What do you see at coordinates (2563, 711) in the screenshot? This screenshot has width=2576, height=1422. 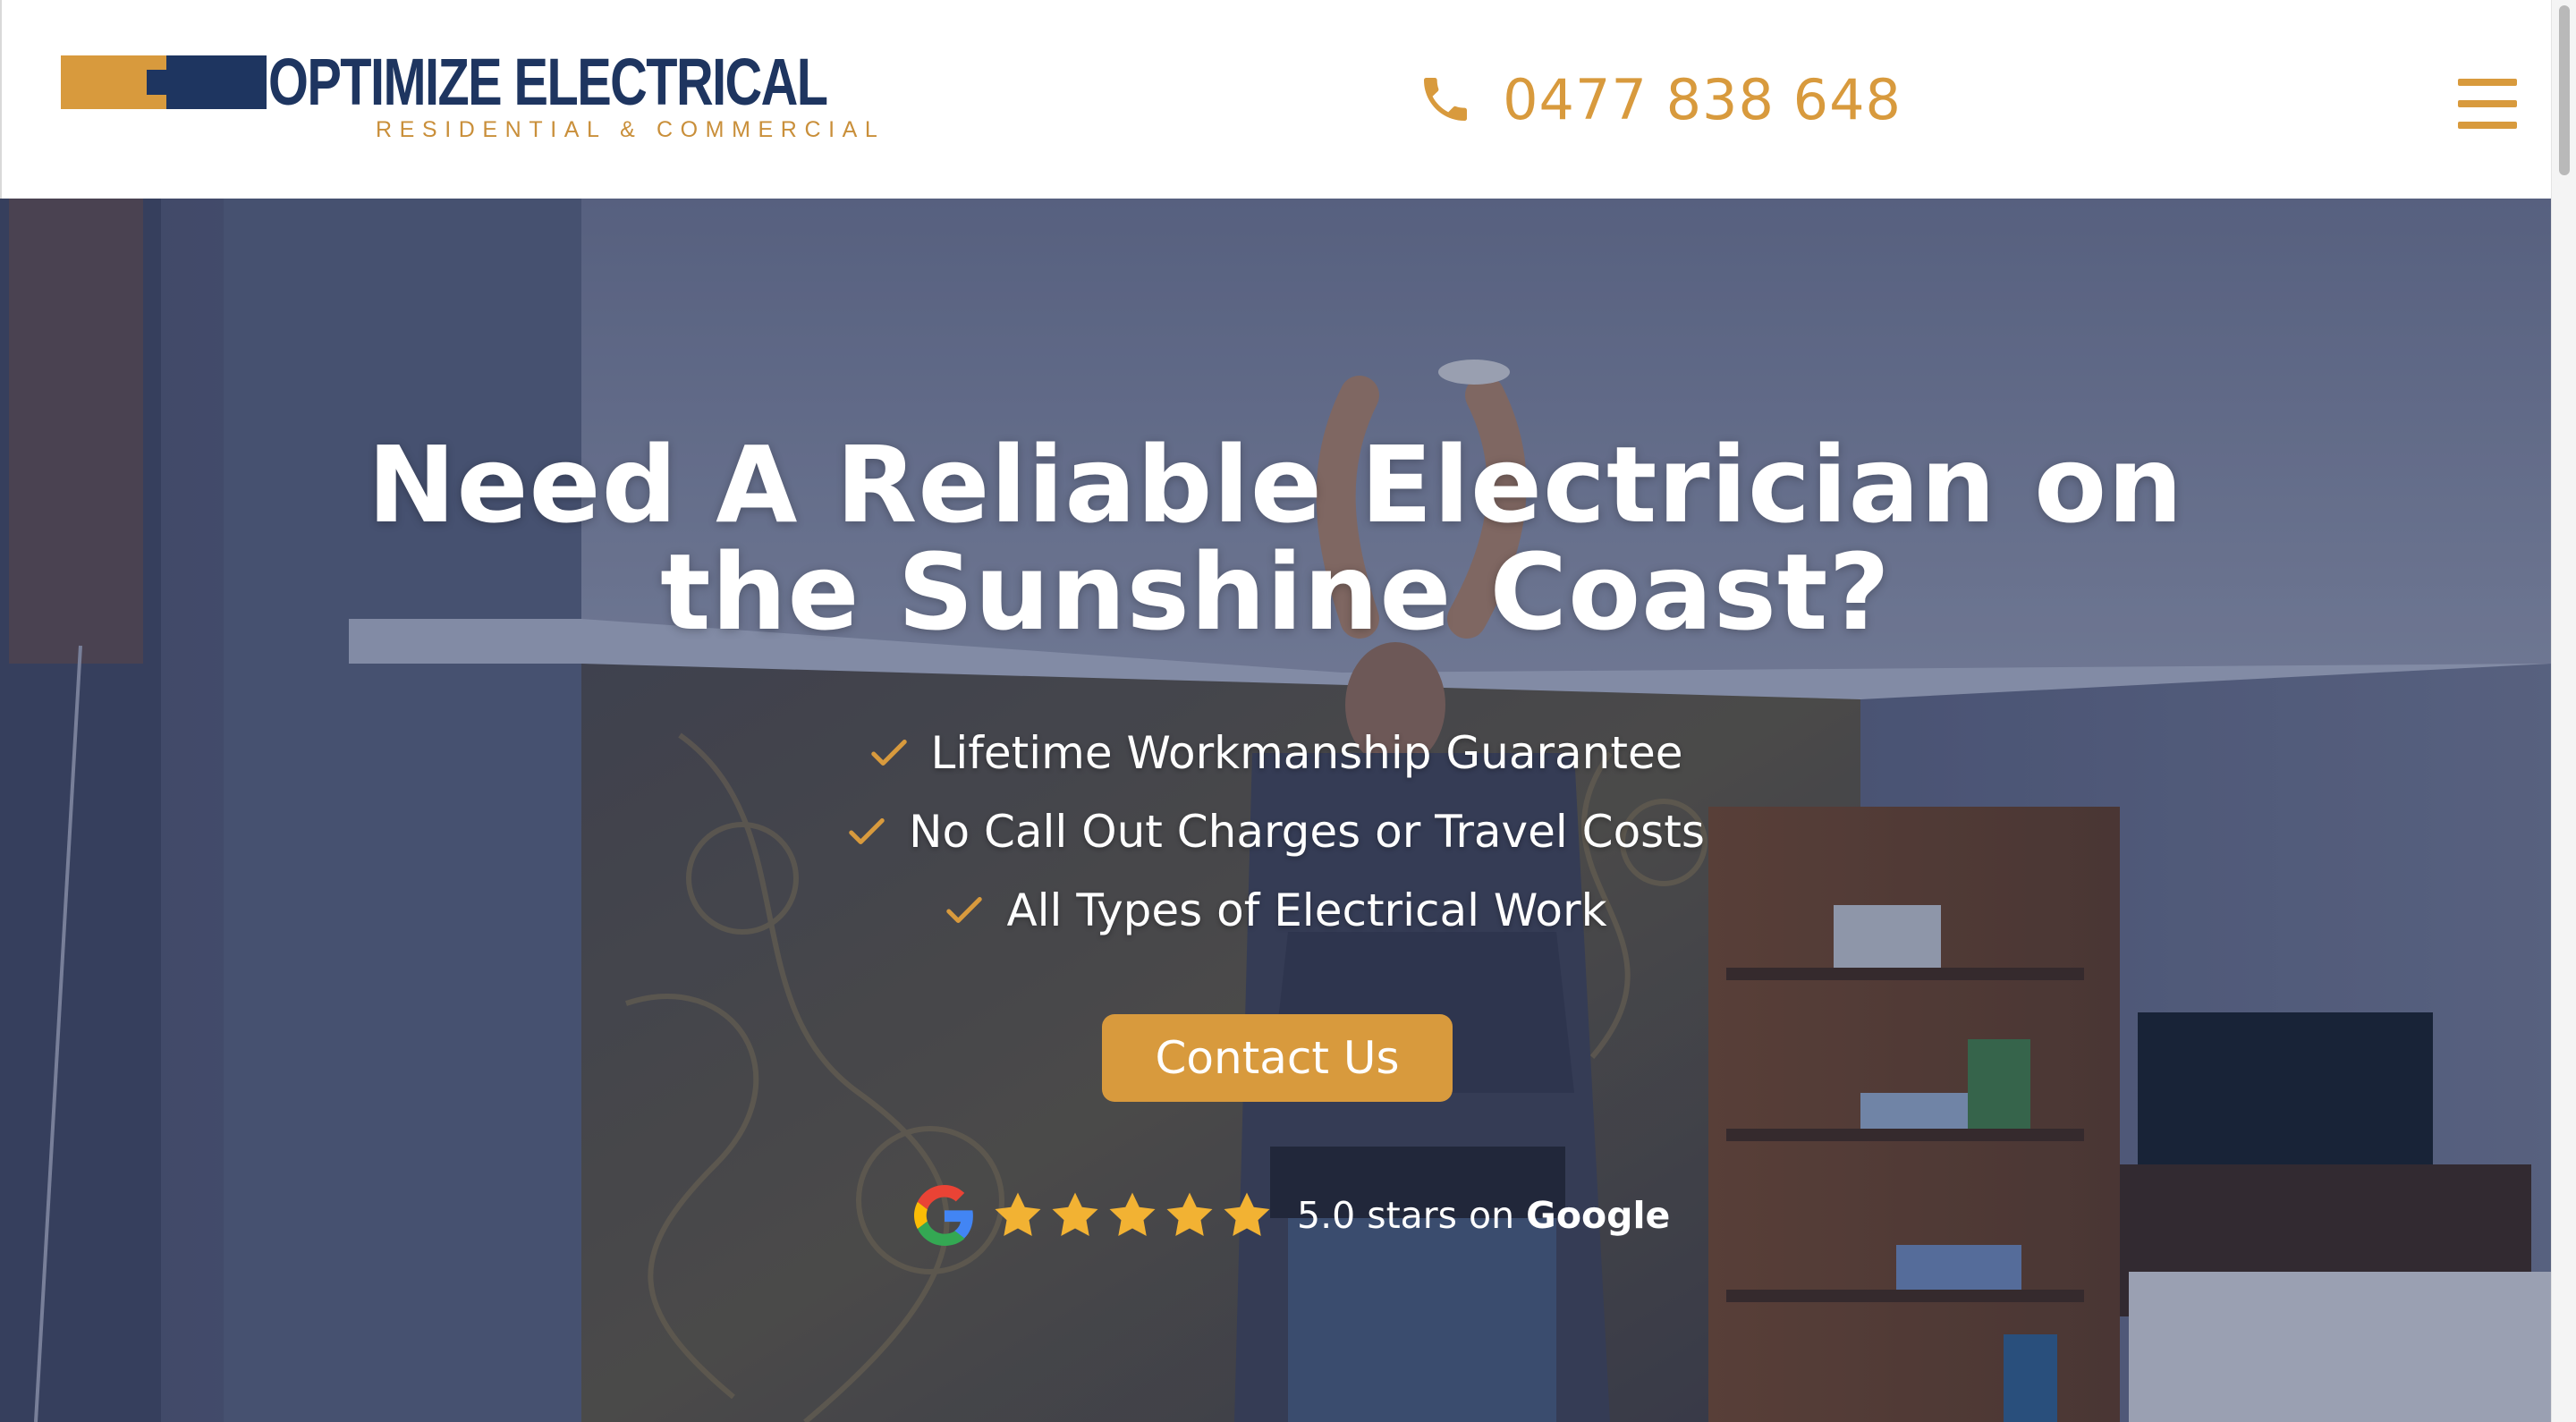 I see `page-scrollbar` at bounding box center [2563, 711].